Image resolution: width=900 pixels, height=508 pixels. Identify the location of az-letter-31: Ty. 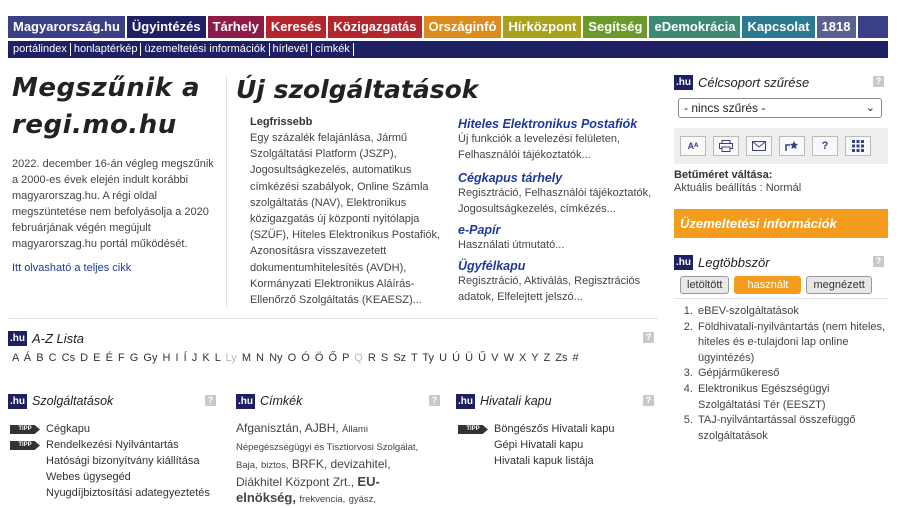
(428, 358).